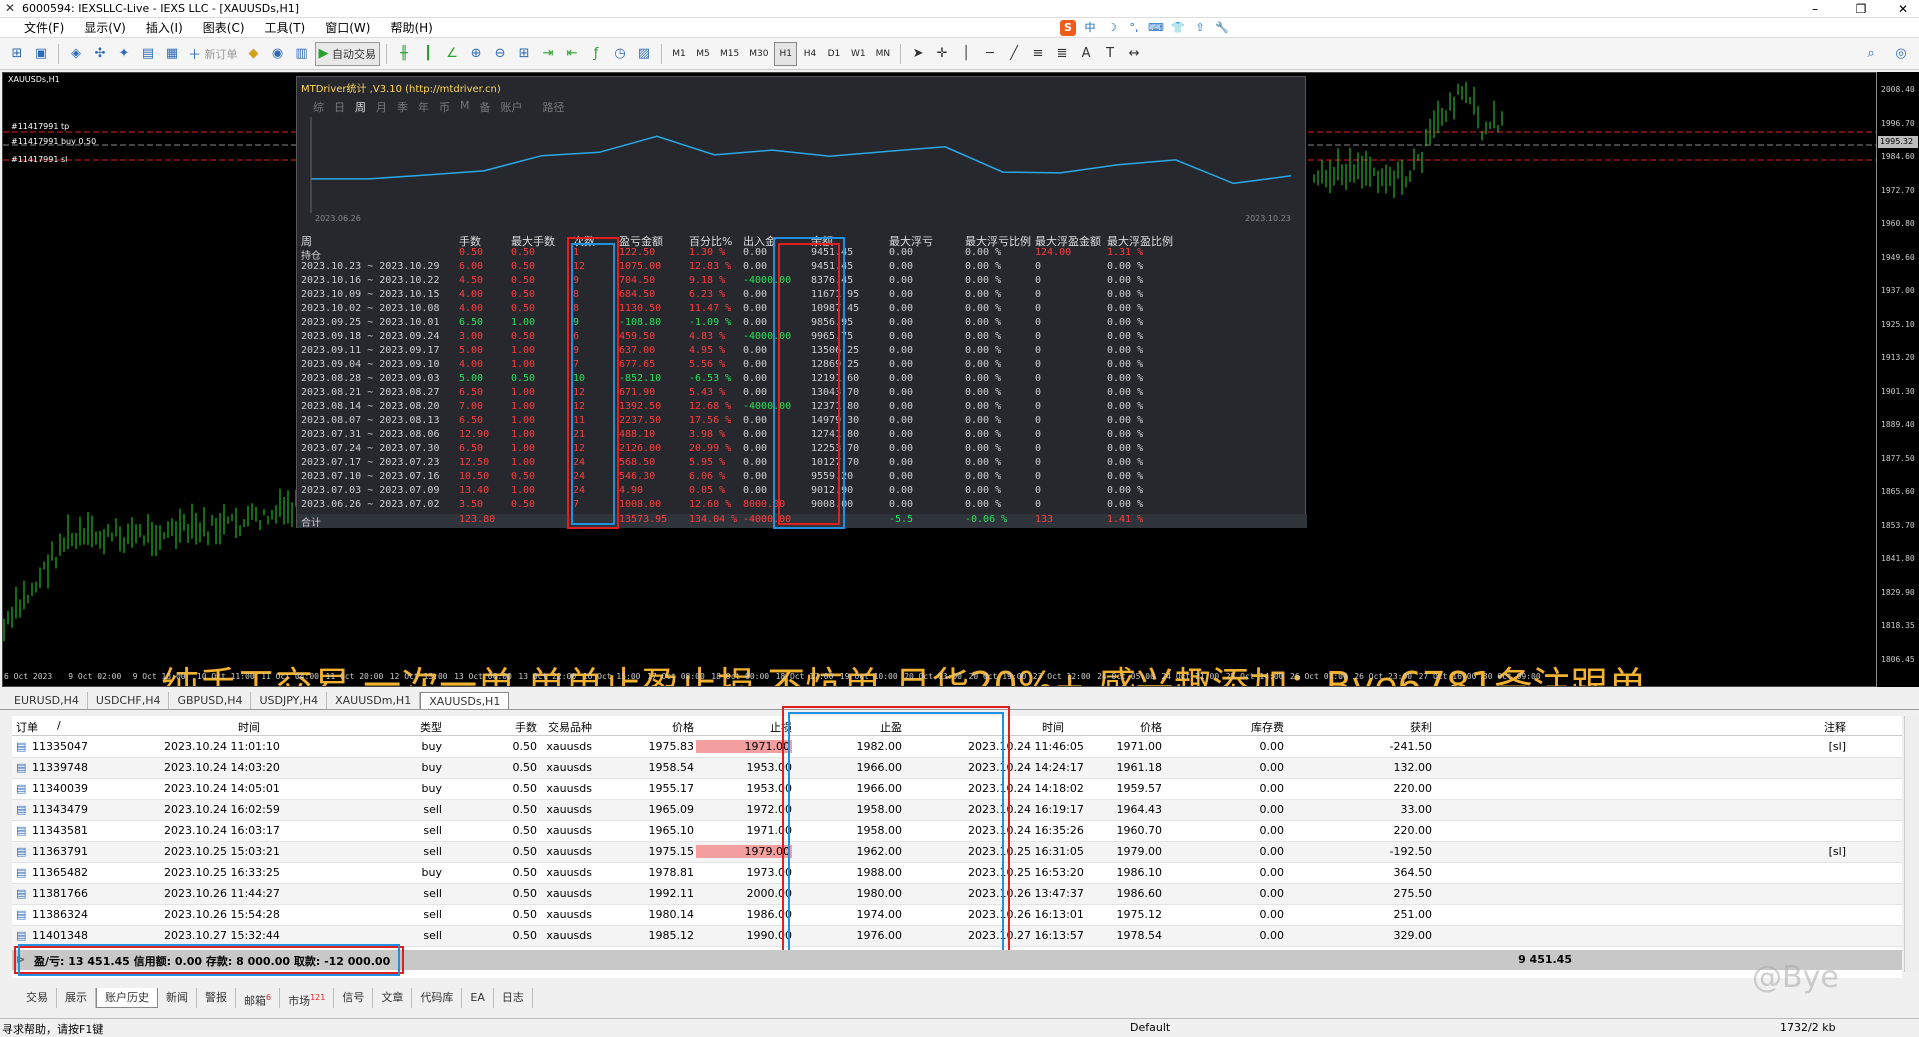  I want to click on tf-m15: M15, so click(729, 54).